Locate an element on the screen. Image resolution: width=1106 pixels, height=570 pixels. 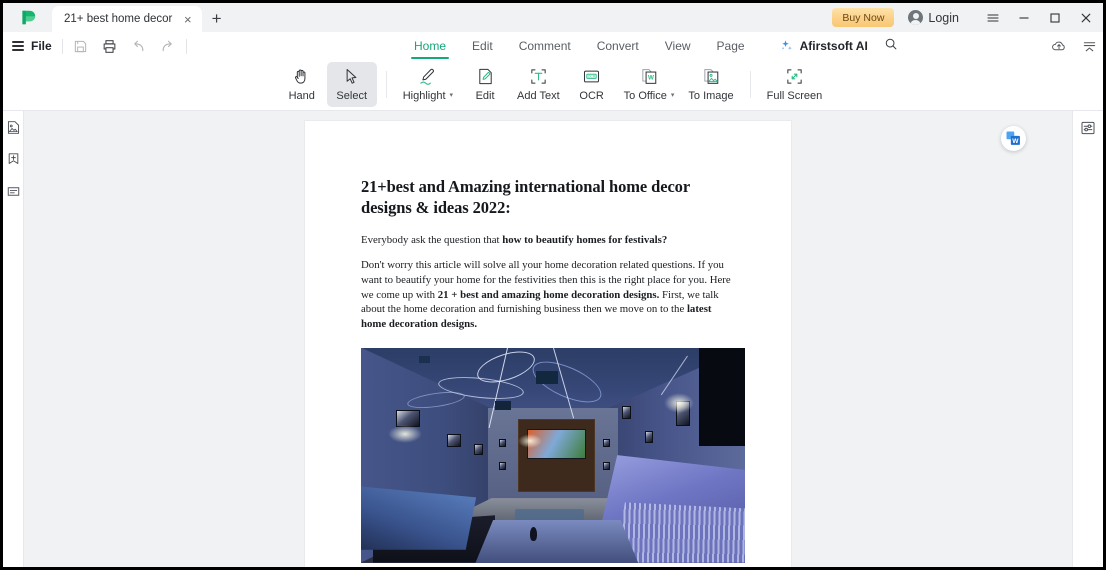
tool-to-image: To Image is located at coordinates (710, 84).